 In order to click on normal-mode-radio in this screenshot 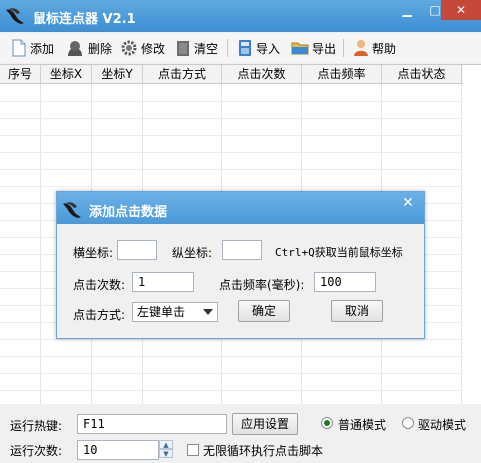, I will do `click(327, 423)`.